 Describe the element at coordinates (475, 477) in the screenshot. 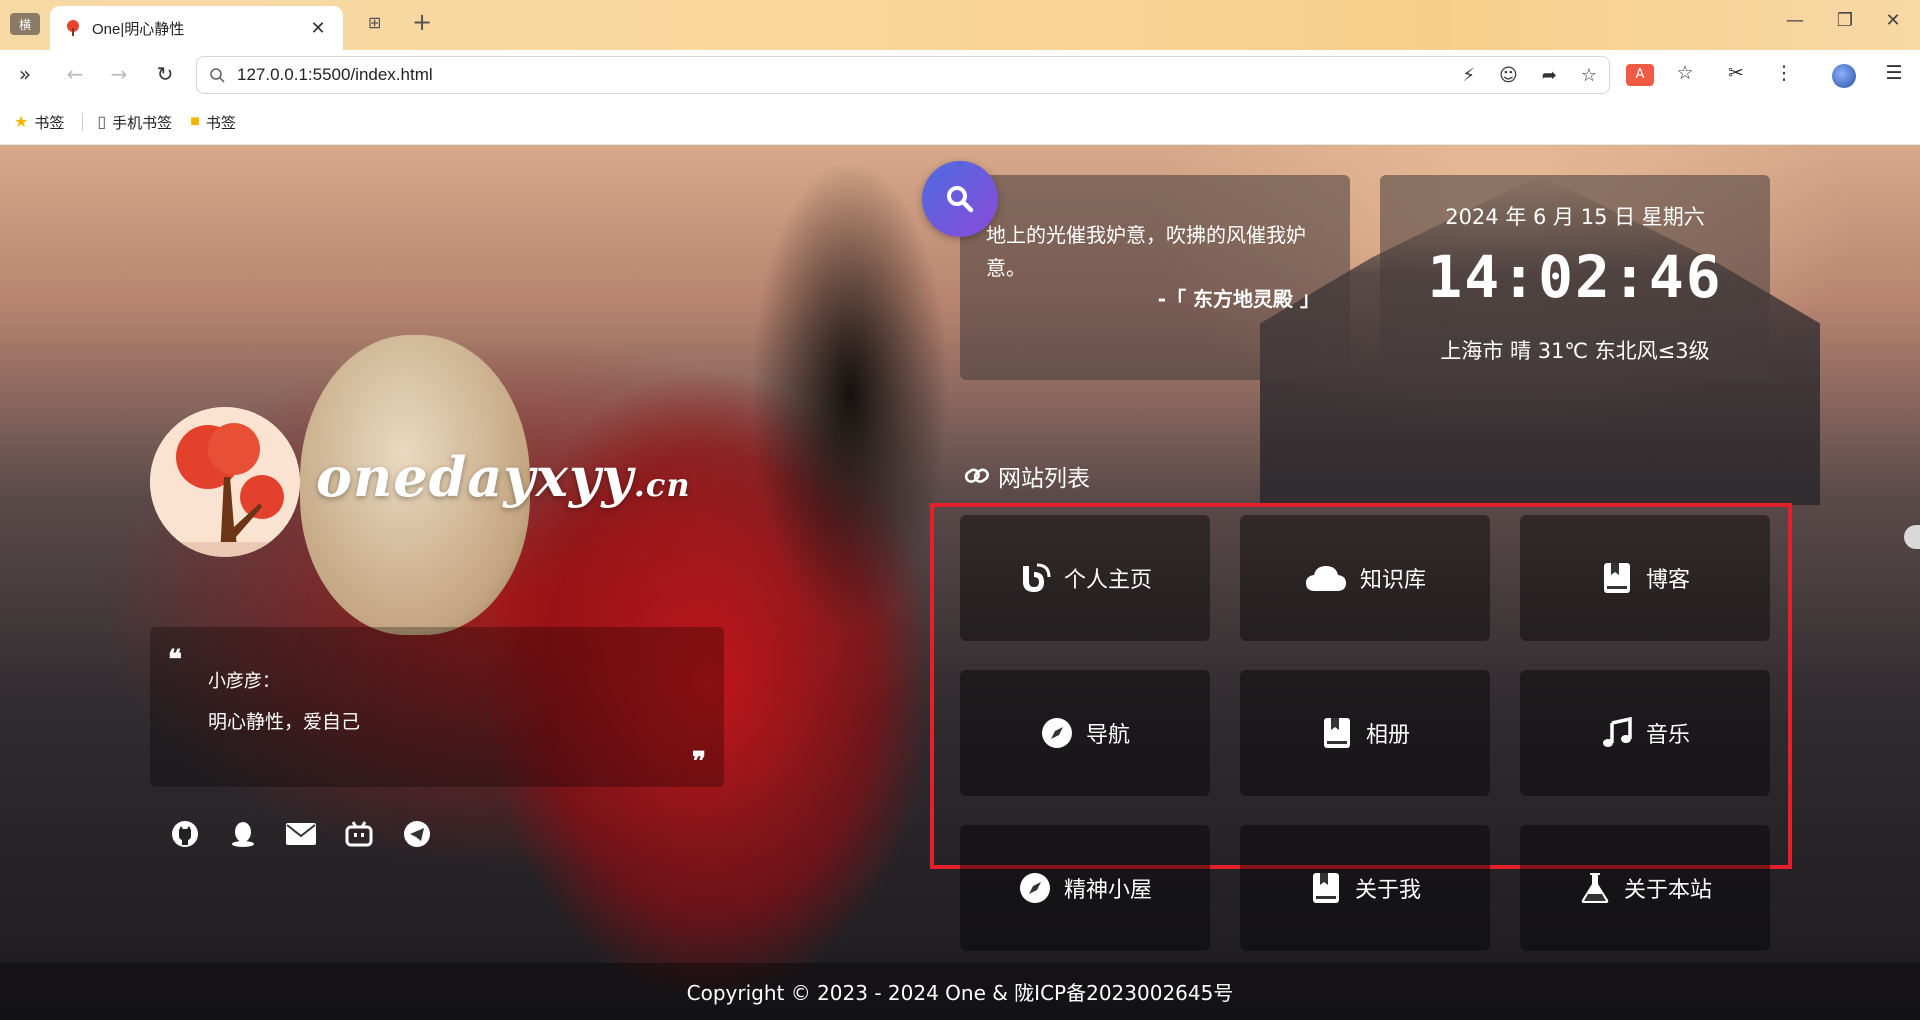

I see `logo-main-text: onedayxyy` at that location.